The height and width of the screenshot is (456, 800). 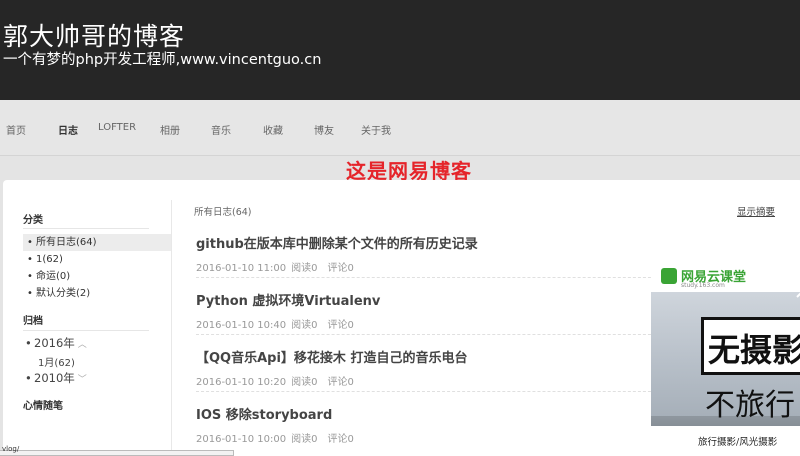 I want to click on ad-caption: 旅行摄影/风光摄影, so click(x=725, y=441).